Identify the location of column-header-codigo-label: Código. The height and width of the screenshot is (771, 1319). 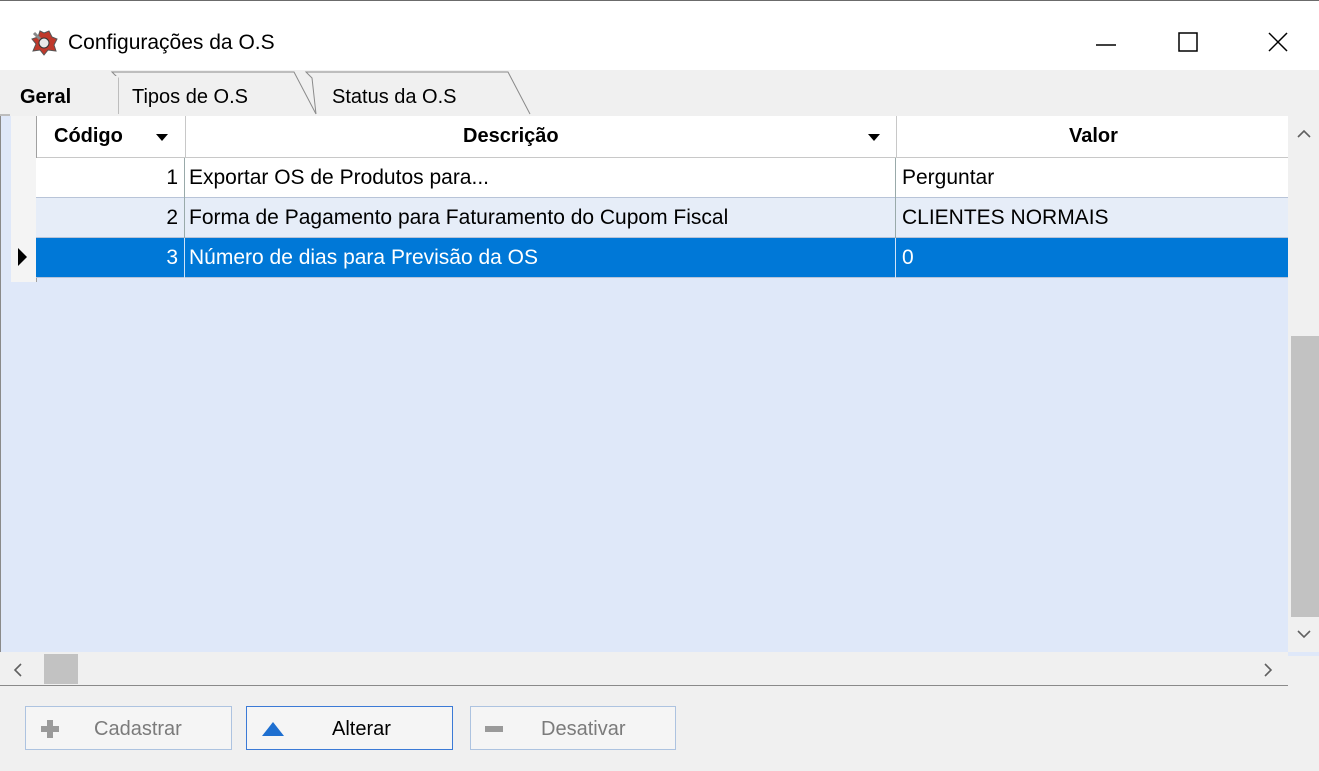
(88, 136).